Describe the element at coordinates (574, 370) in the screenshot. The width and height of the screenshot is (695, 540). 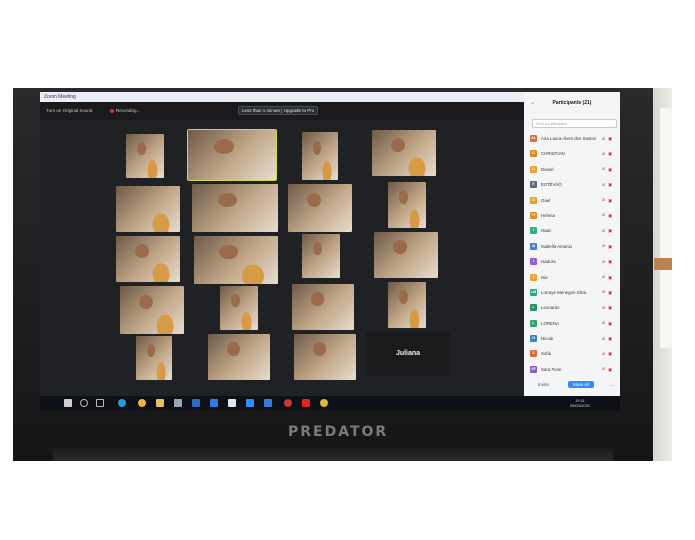
I see `participant-row: SF Sara Fiore ⌀ ▣` at that location.